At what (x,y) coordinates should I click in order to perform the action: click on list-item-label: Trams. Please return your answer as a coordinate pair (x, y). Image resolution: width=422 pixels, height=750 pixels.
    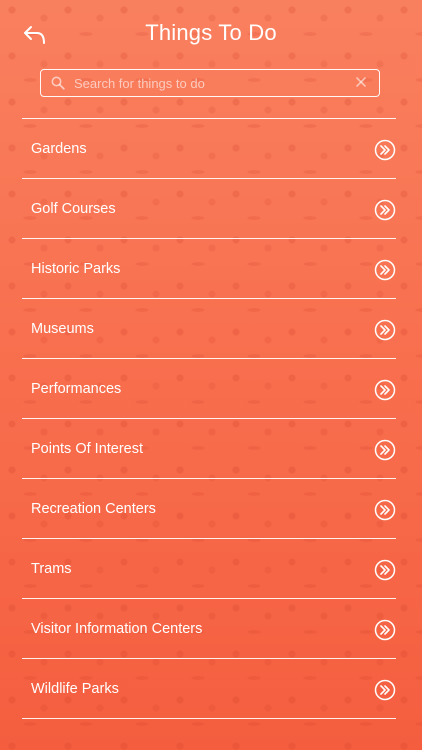
    Looking at the image, I should click on (51, 569).